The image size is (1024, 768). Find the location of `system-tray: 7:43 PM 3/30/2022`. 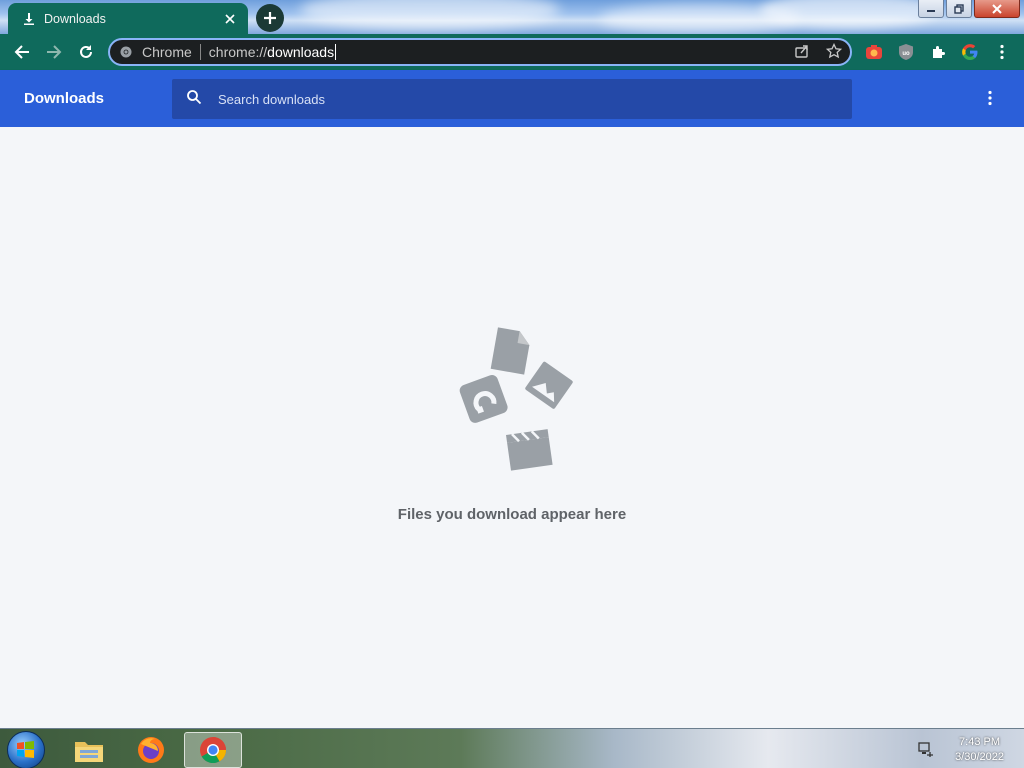

system-tray: 7:43 PM 3/30/2022 is located at coordinates (969, 748).